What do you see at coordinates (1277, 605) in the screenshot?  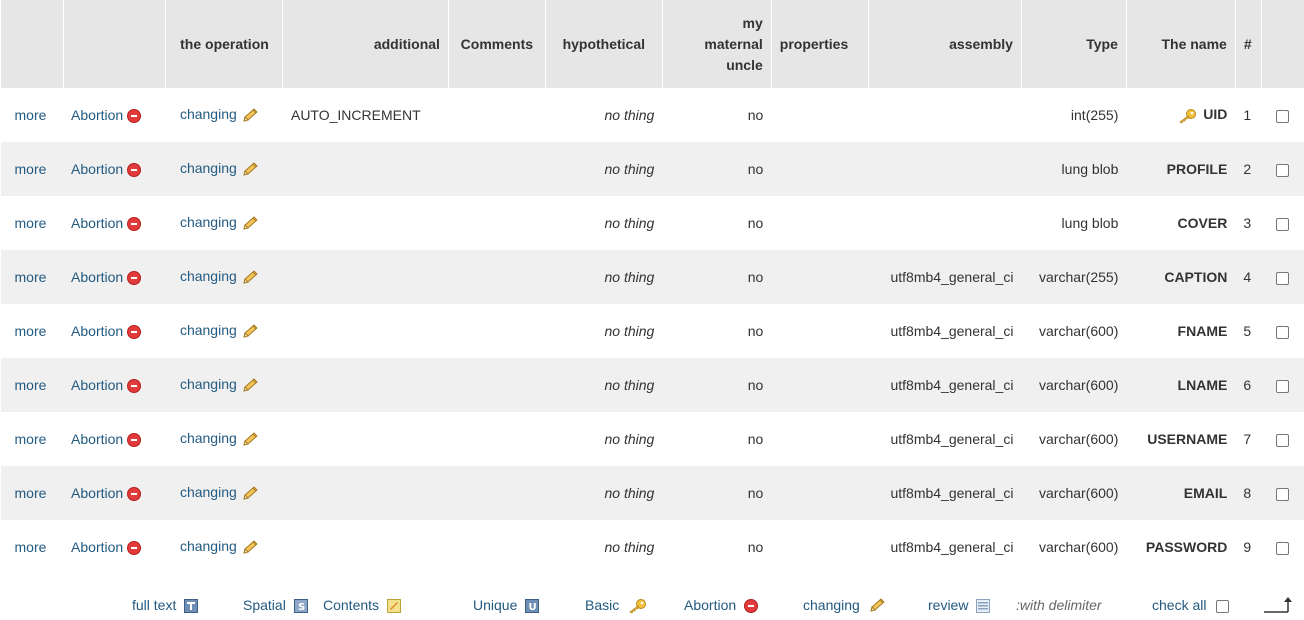 I see `arrow-up-icon` at bounding box center [1277, 605].